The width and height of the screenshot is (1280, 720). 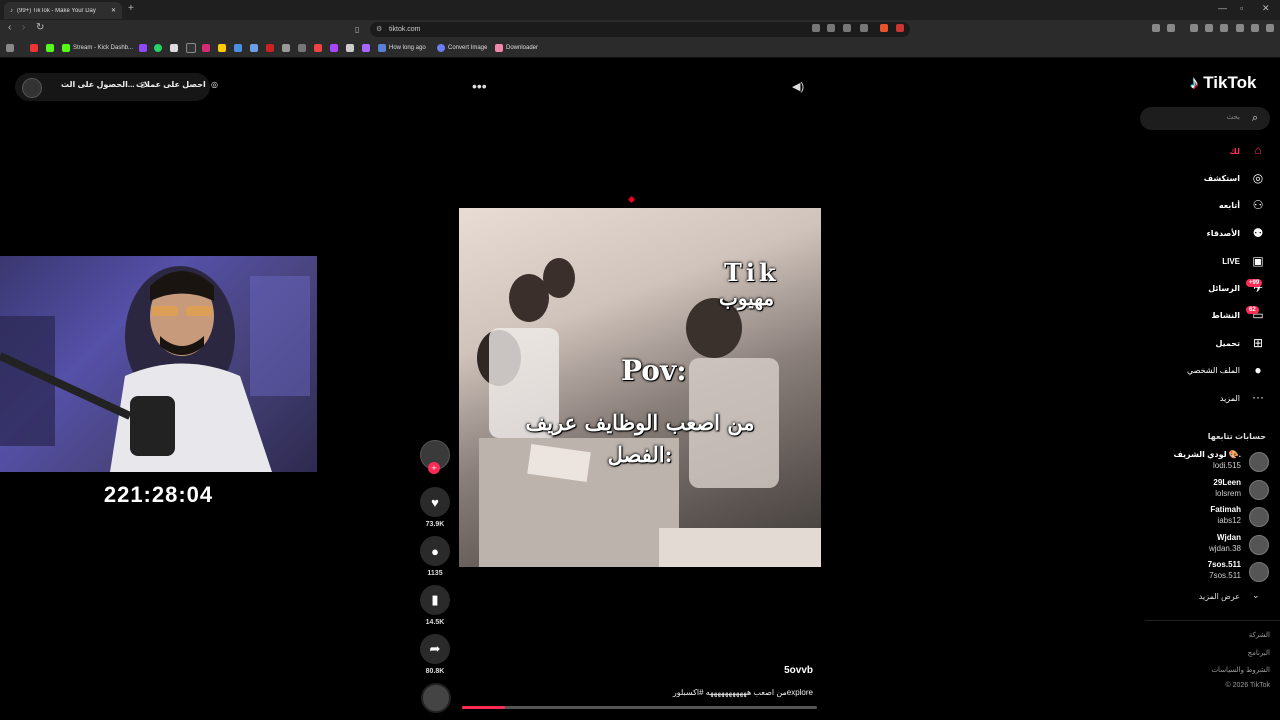 What do you see at coordinates (435, 551) in the screenshot?
I see `comment-button: ●` at bounding box center [435, 551].